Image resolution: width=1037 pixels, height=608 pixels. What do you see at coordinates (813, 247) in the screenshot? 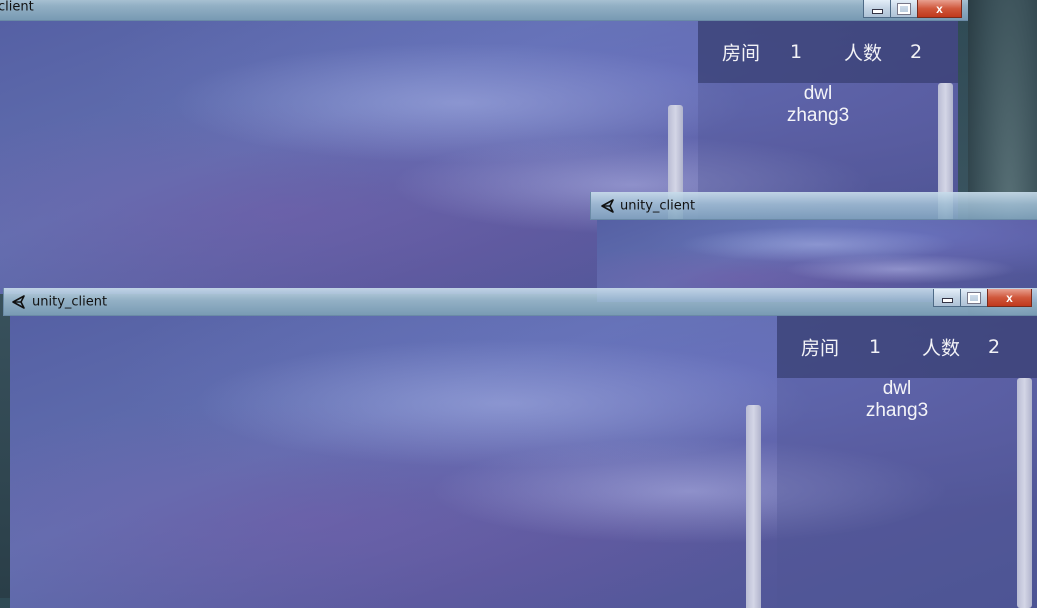
I see `middle-window: unity_client` at bounding box center [813, 247].